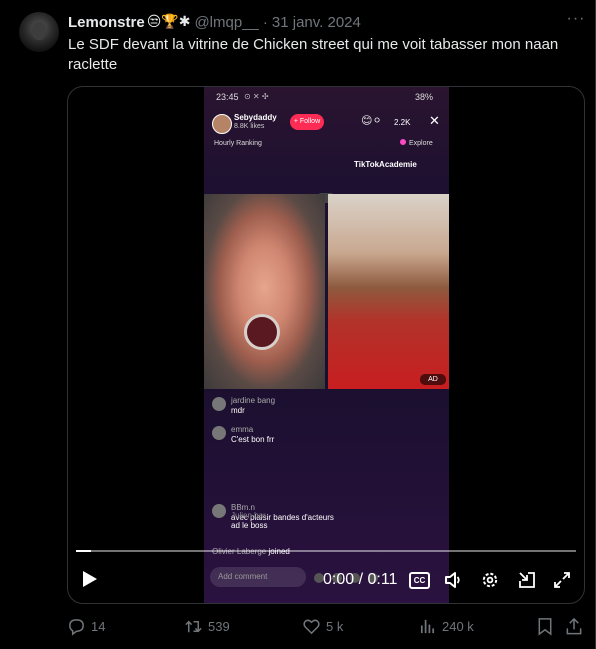 The height and width of the screenshot is (649, 596). I want to click on author-avatar, so click(39, 32).